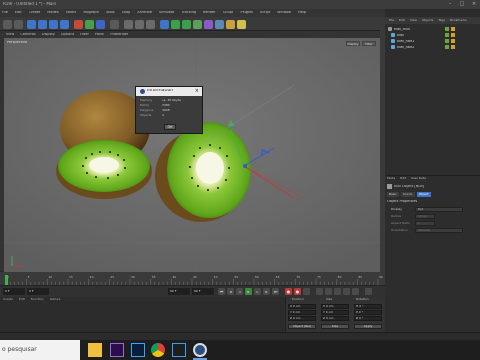 This screenshot has height=360, width=480. What do you see at coordinates (239, 291) in the screenshot?
I see `prev-frame-icon: ◃` at bounding box center [239, 291].